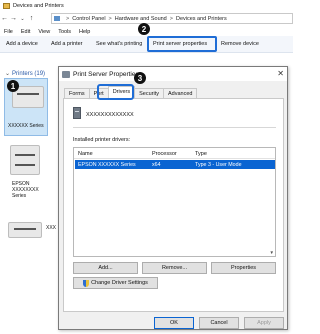 Image resolution: width=320 pixels, height=334 pixels. What do you see at coordinates (174, 323) in the screenshot?
I see `ok-button: OK` at bounding box center [174, 323].